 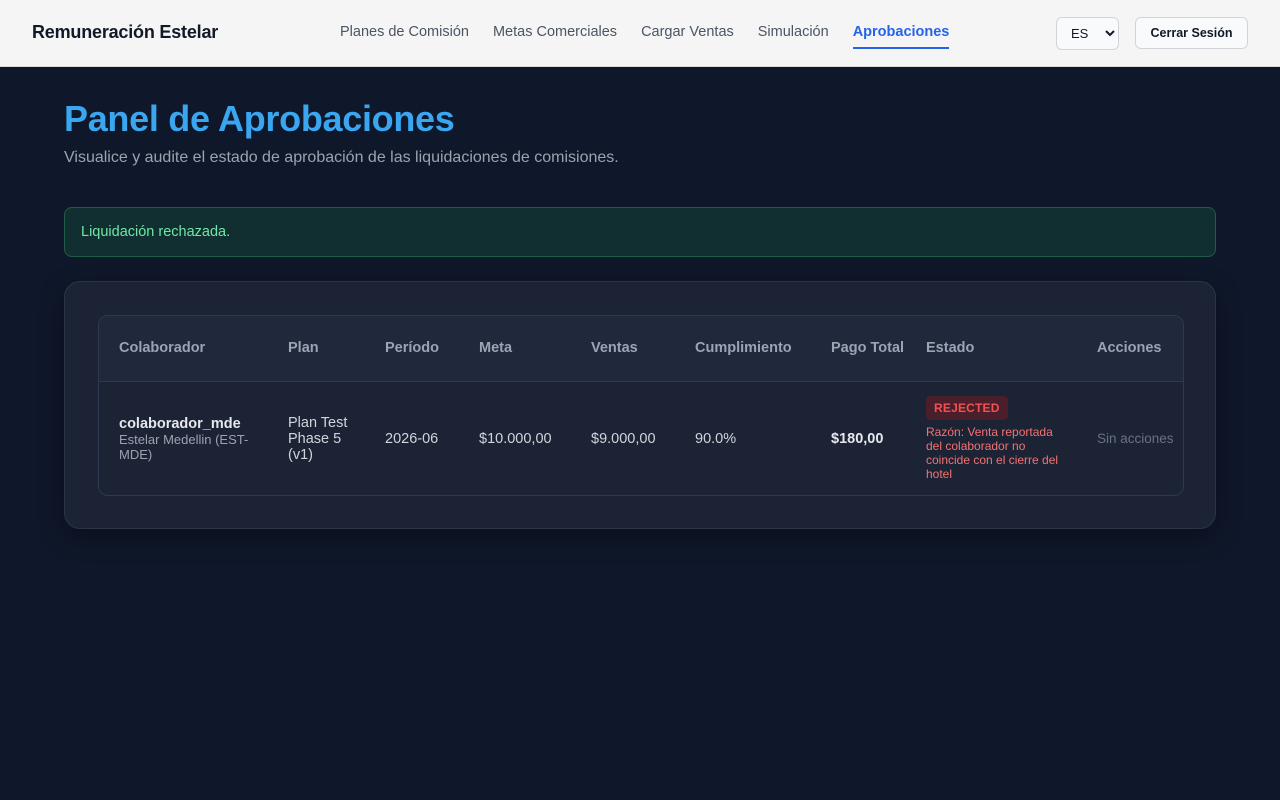 What do you see at coordinates (303, 348) in the screenshot?
I see `column-header-plan: Plan` at bounding box center [303, 348].